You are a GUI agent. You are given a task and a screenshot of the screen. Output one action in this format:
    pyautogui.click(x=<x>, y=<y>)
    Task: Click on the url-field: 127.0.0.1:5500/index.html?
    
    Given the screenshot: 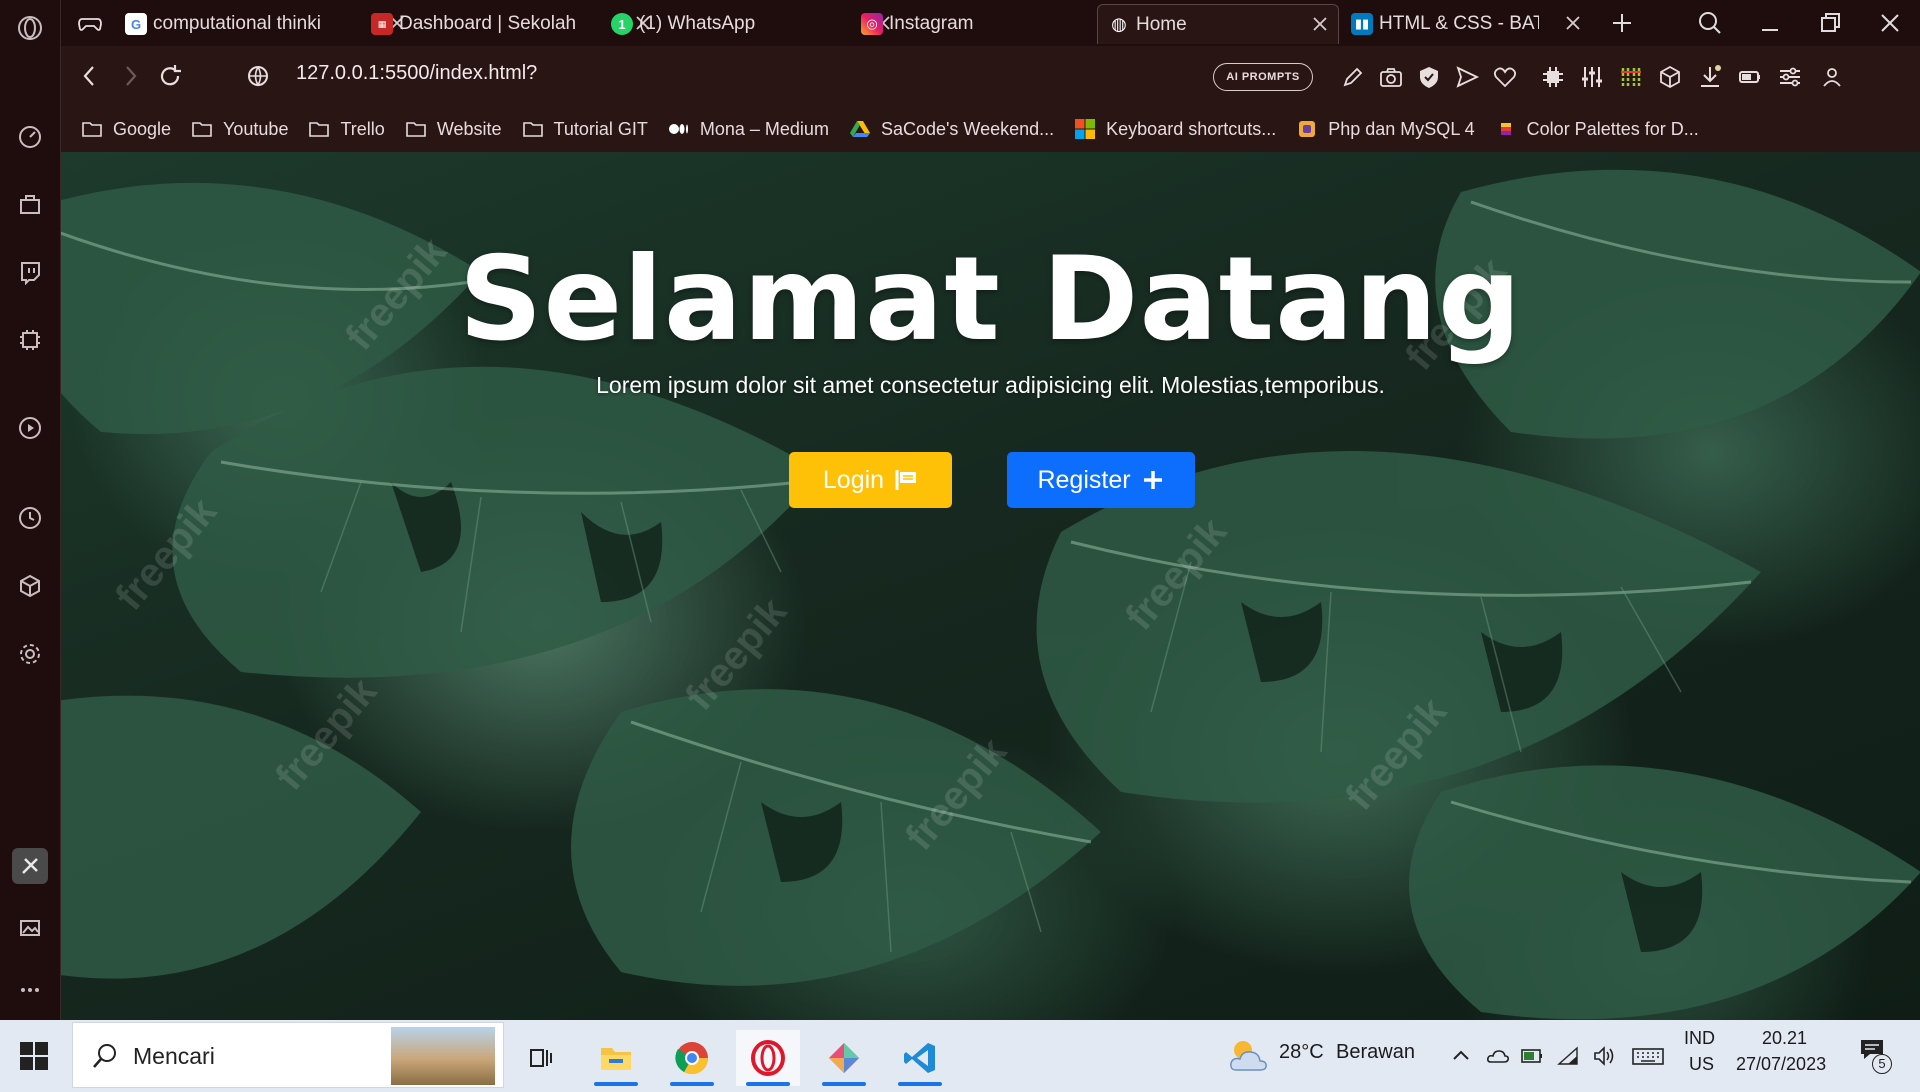 What is the action you would take?
    pyautogui.click(x=416, y=73)
    